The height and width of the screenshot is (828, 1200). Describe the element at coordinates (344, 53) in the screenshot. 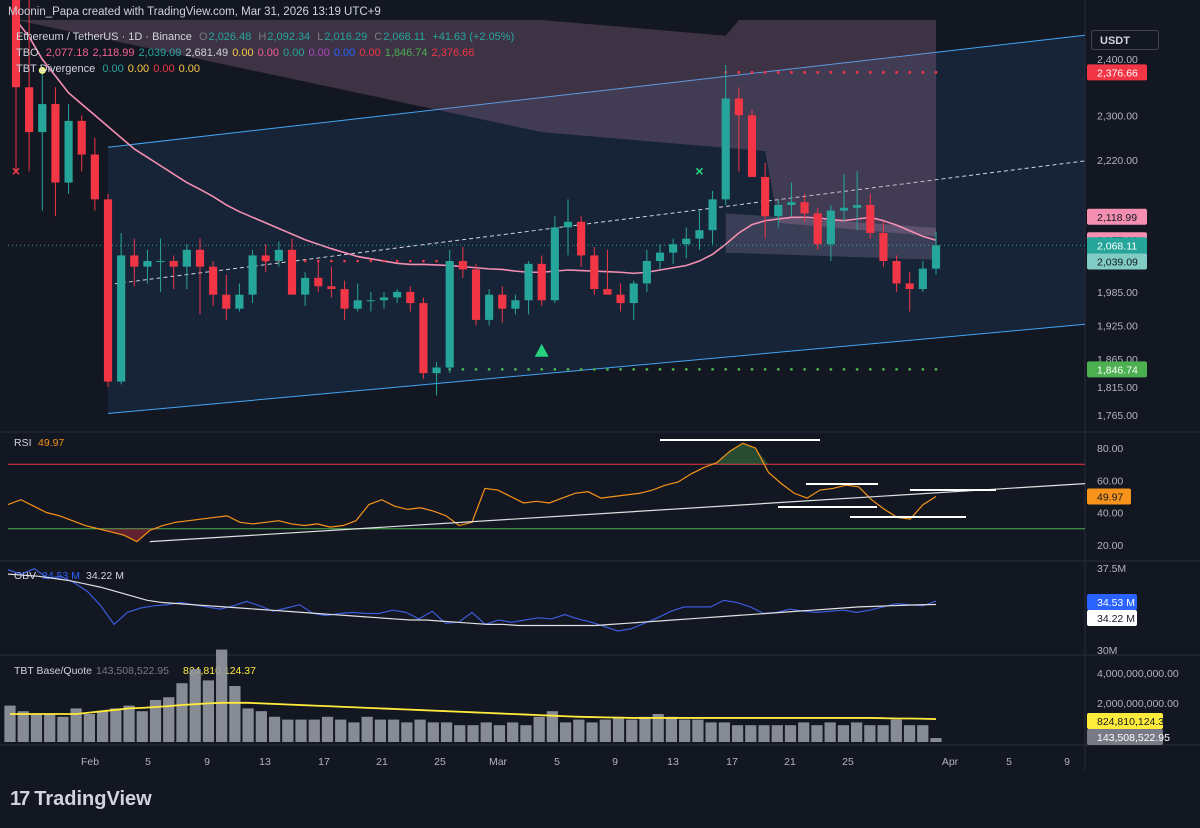

I see `tbo-value-8: 0.00` at that location.